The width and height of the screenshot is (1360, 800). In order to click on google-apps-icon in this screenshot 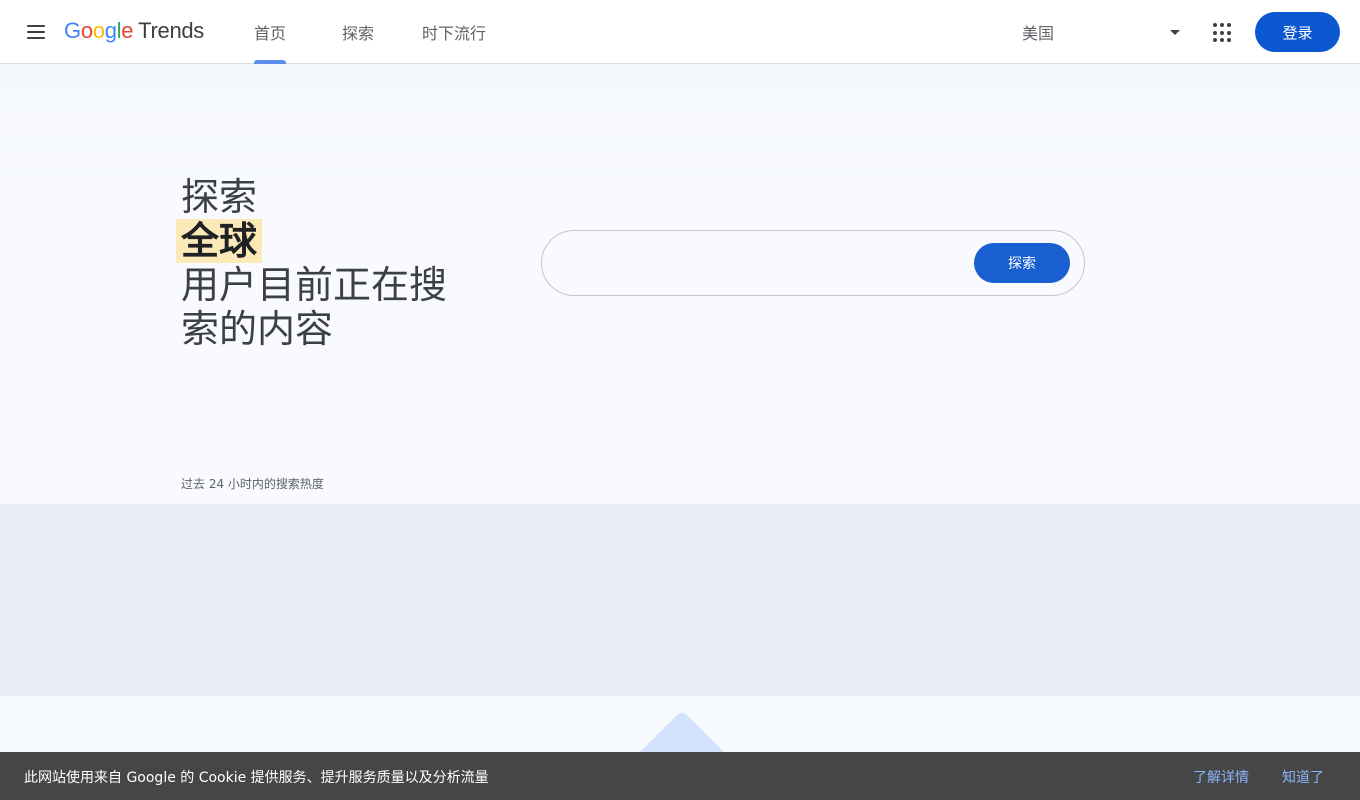, I will do `click(1223, 33)`.